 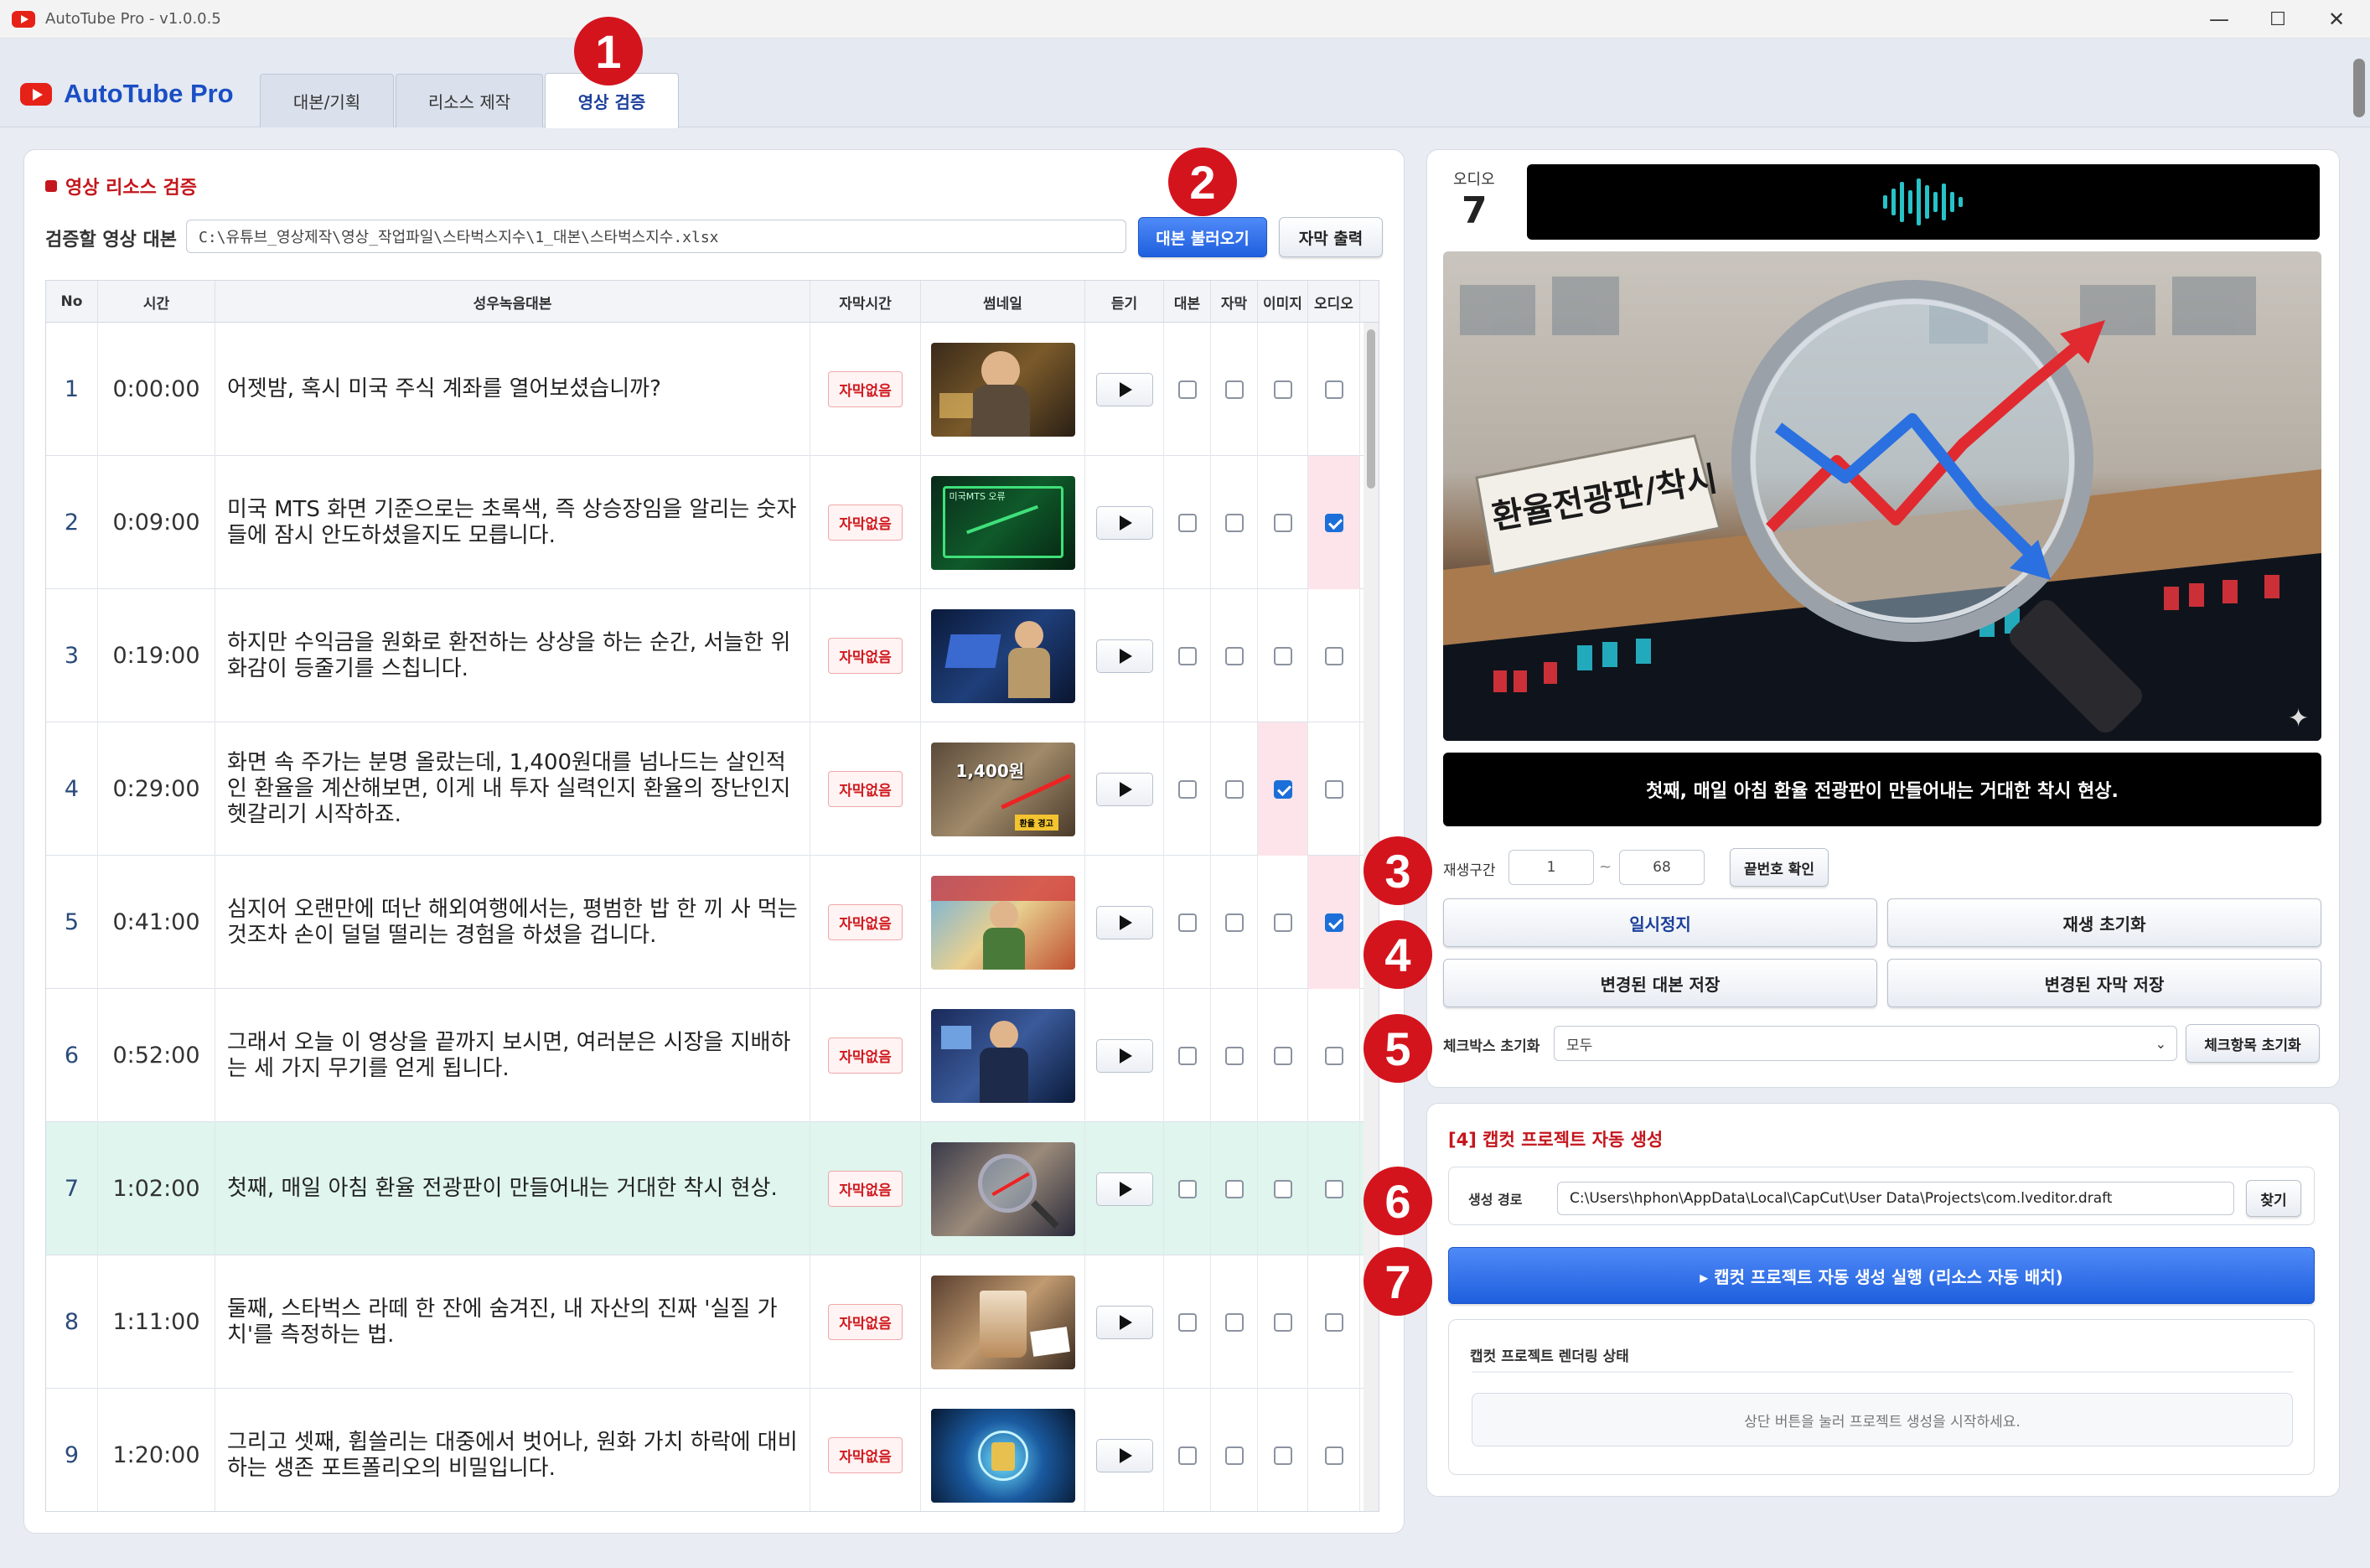 What do you see at coordinates (2273, 1199) in the screenshot?
I see `find-path-button: 찾기` at bounding box center [2273, 1199].